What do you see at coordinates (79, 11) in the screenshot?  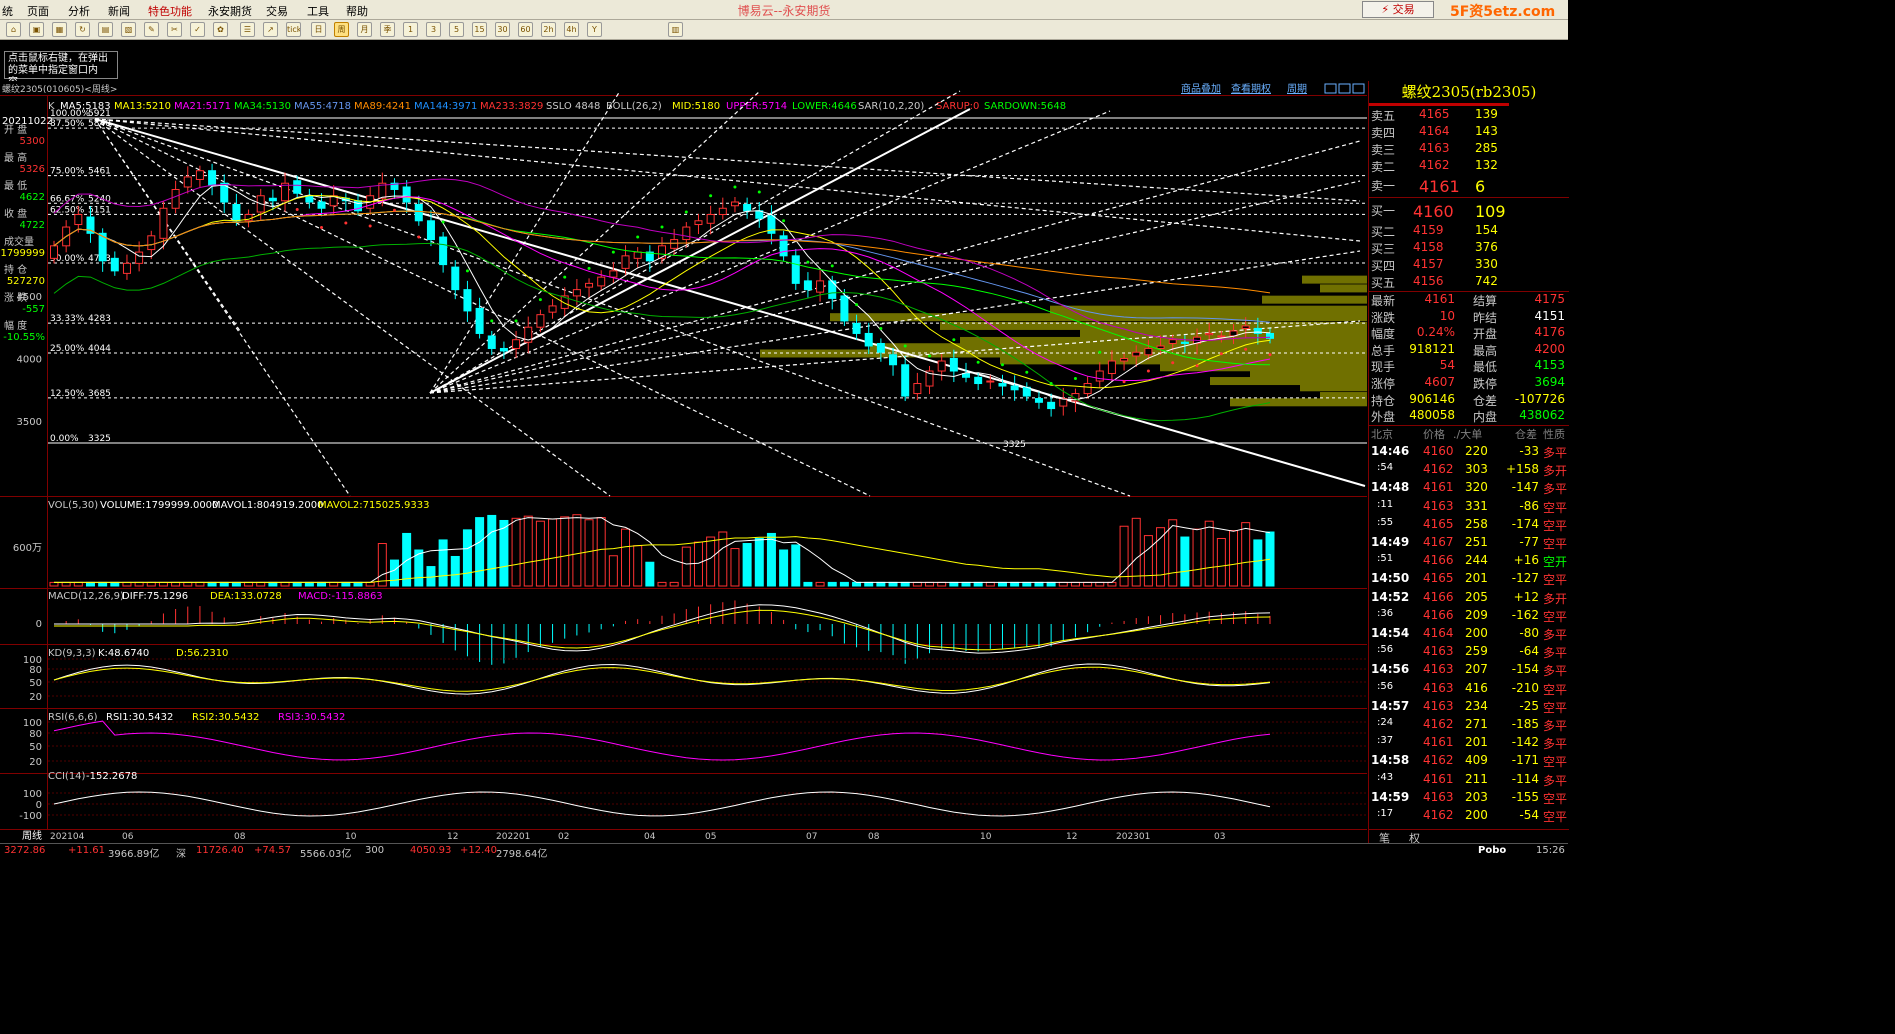 I see `menu-item-2: 分析` at bounding box center [79, 11].